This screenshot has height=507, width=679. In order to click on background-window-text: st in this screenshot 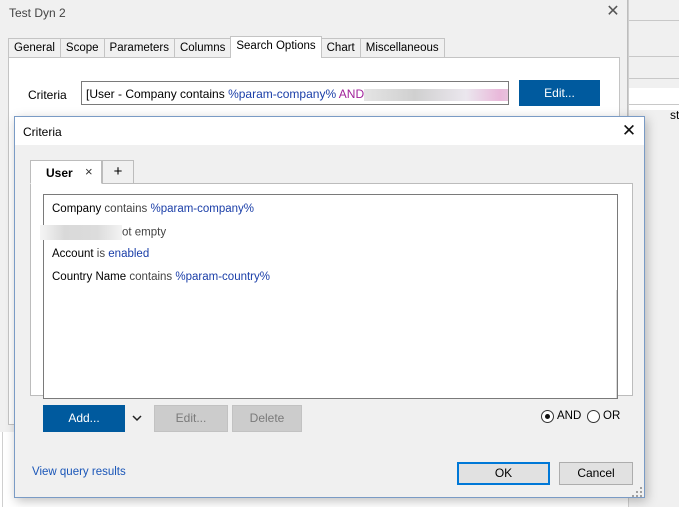, I will do `click(674, 115)`.